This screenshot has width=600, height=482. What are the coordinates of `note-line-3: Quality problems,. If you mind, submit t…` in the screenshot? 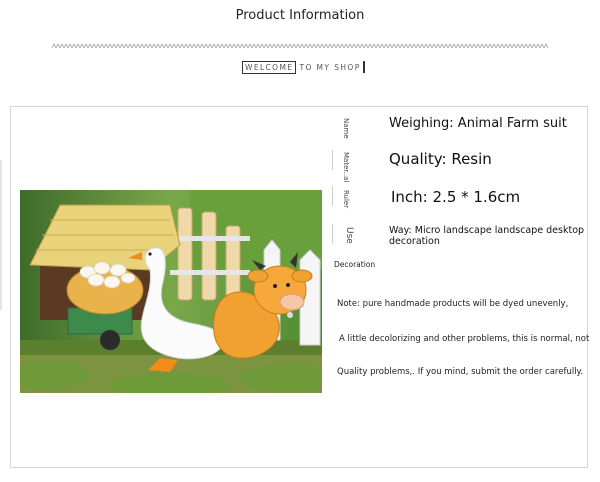 It's located at (460, 372).